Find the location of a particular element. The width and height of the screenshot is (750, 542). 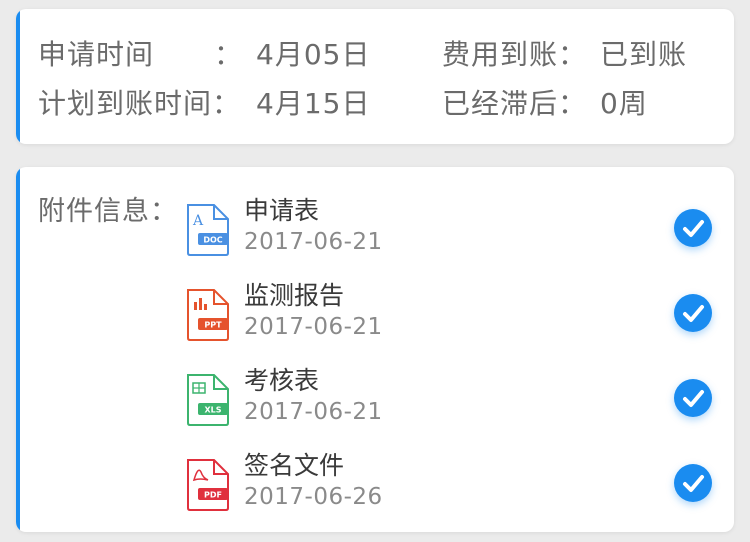

planned-time-value: 4月15日 is located at coordinates (313, 103).